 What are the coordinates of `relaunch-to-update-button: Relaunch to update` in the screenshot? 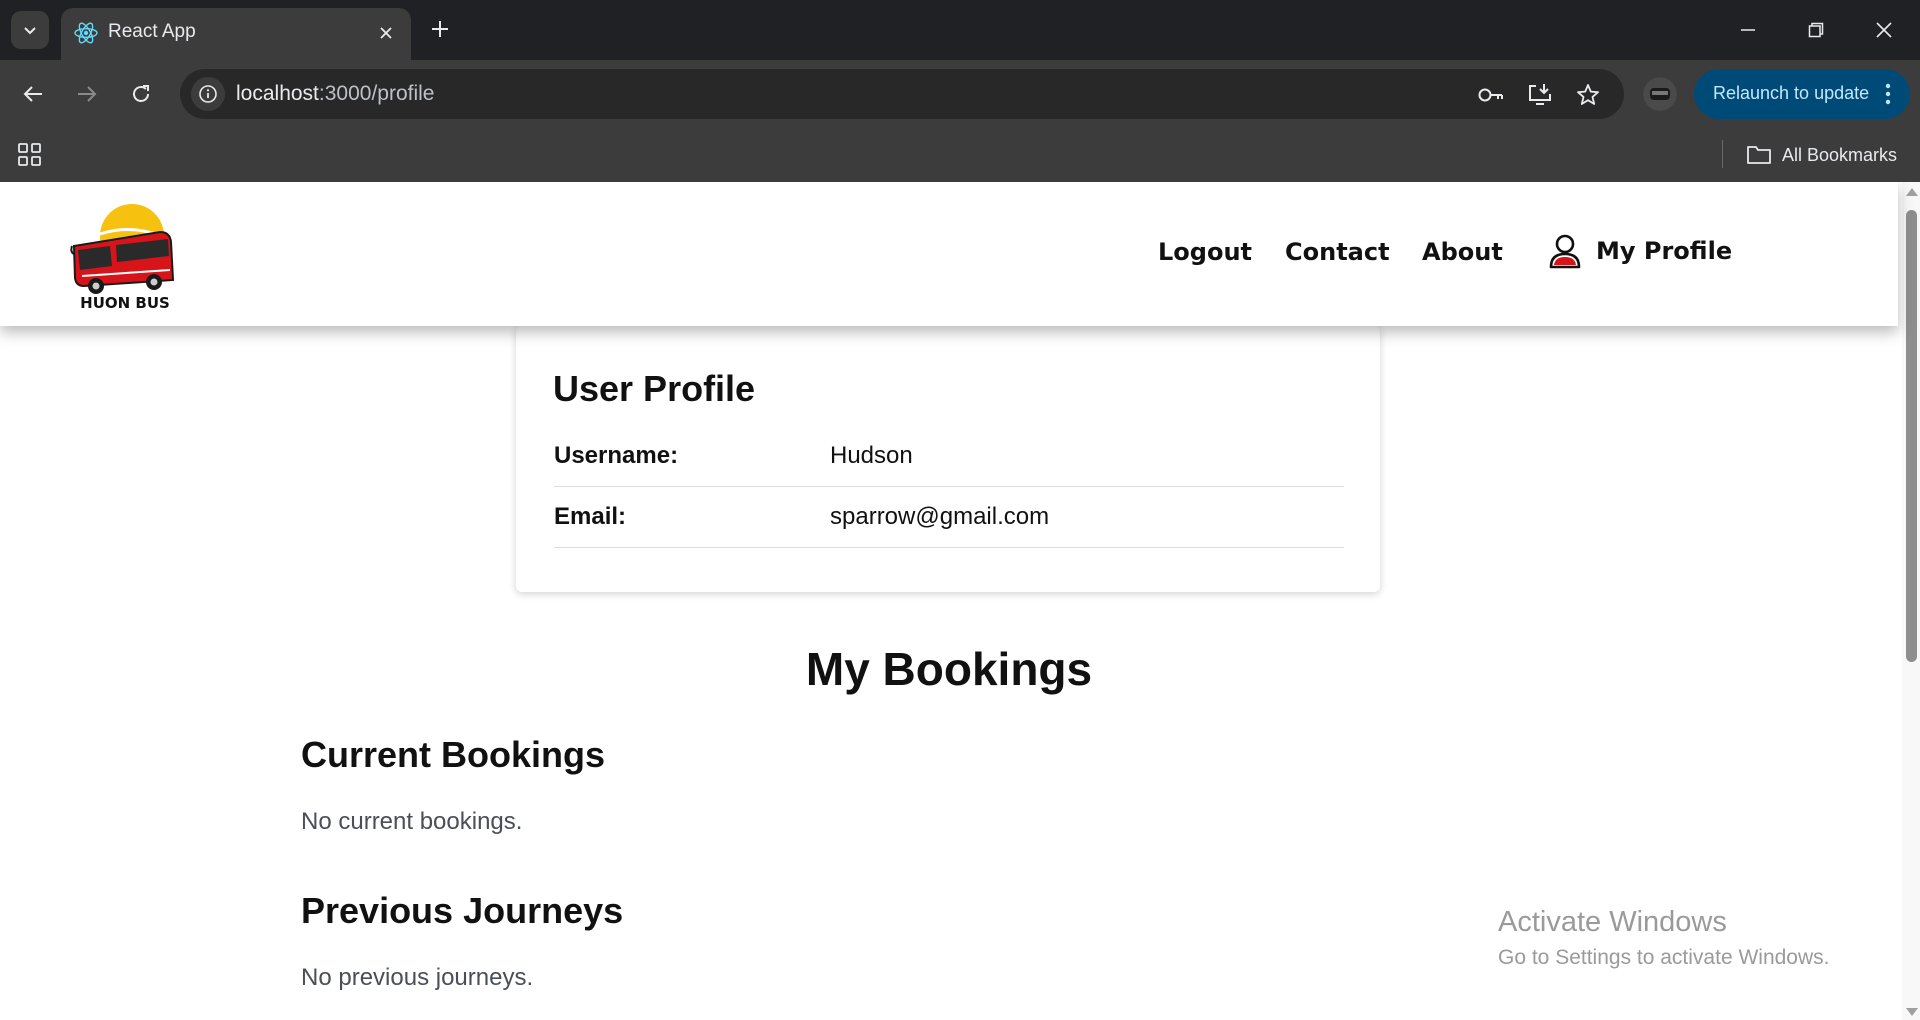 It's located at (1802, 94).